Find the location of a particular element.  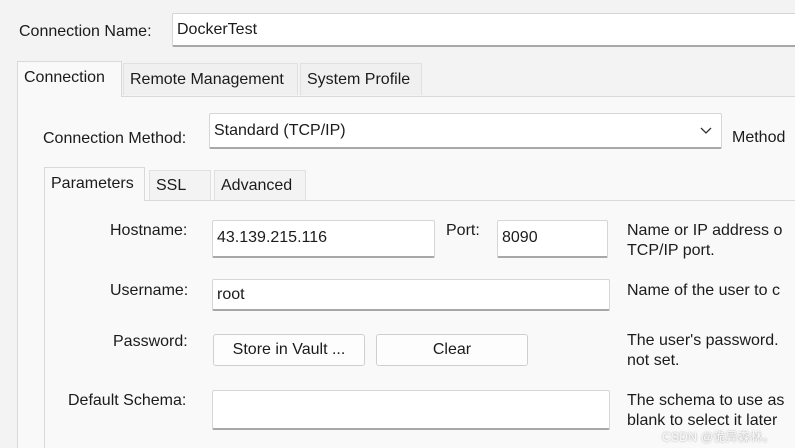

chevron-down-icon is located at coordinates (706, 132).